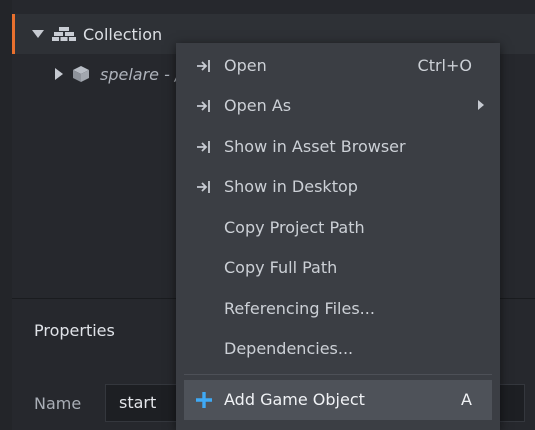 The height and width of the screenshot is (430, 535). What do you see at coordinates (258, 105) in the screenshot?
I see `menu-item-label: Open As` at bounding box center [258, 105].